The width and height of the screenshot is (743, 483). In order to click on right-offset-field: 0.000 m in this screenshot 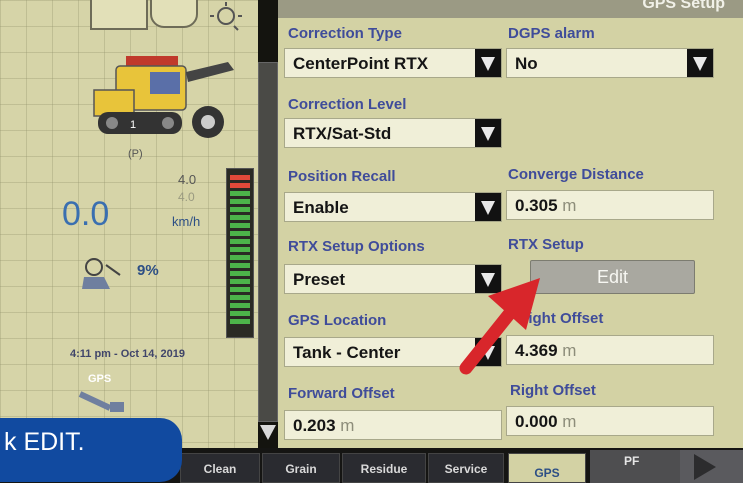, I will do `click(610, 421)`.